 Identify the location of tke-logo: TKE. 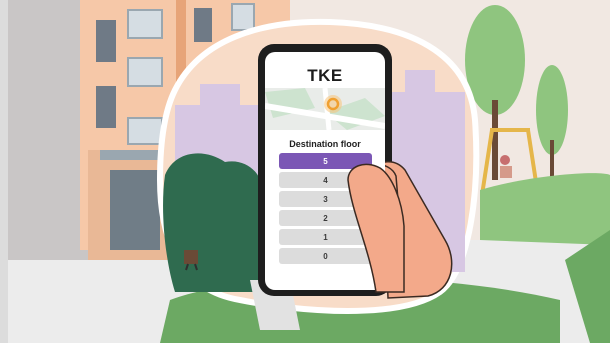
(325, 75).